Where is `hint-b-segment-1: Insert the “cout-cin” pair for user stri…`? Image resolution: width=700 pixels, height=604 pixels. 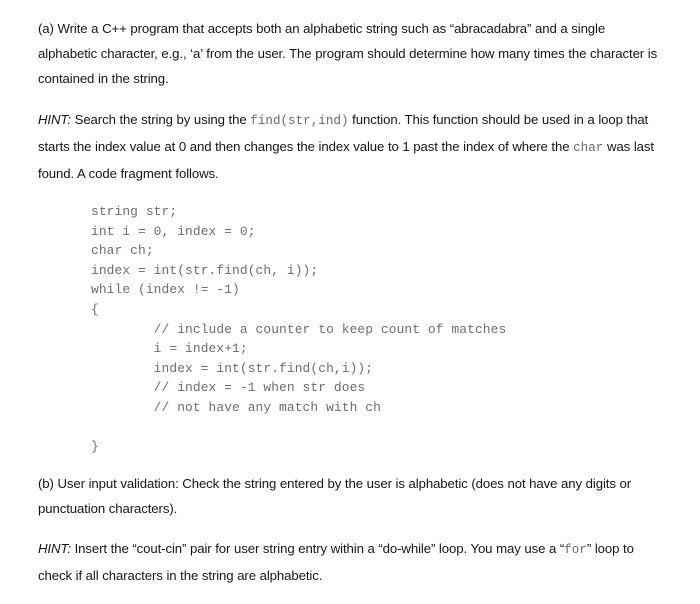 hint-b-segment-1: Insert the “cout-cin” pair for user stri… is located at coordinates (317, 548).